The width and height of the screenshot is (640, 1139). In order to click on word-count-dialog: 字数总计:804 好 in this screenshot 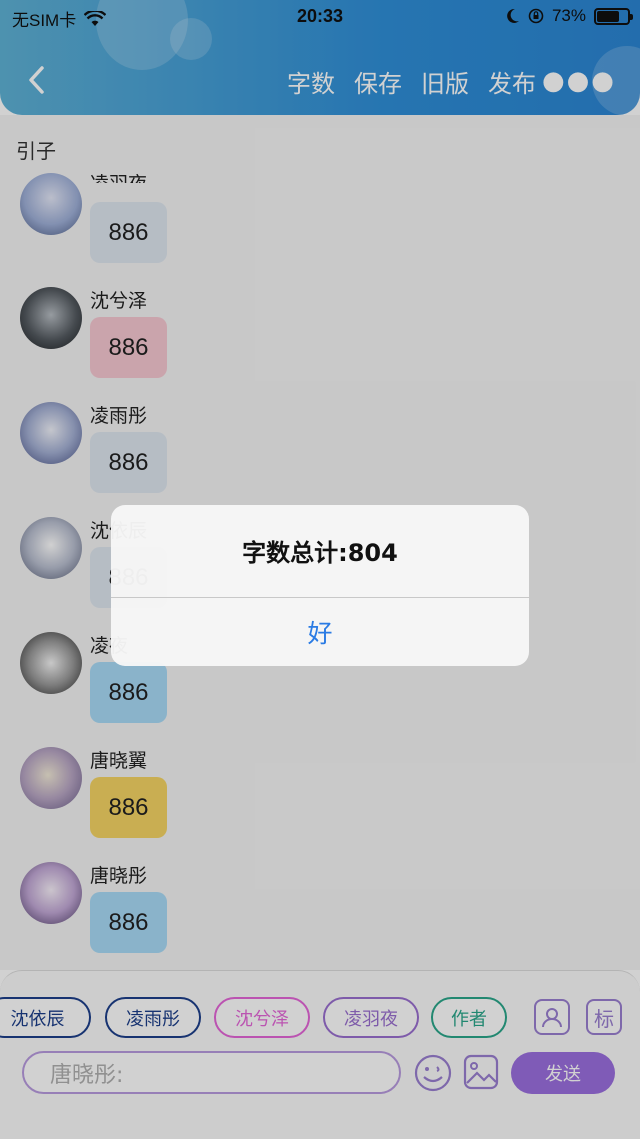, I will do `click(320, 585)`.